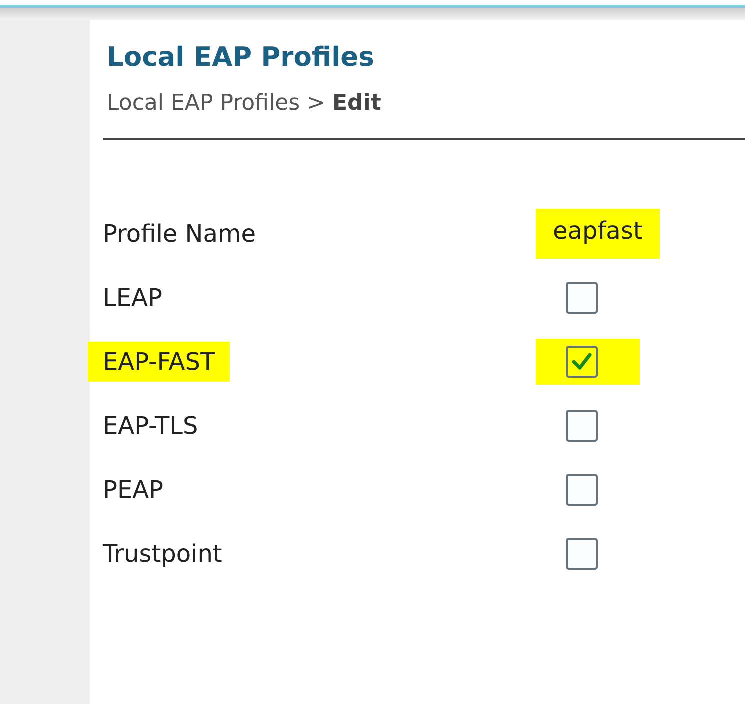 The height and width of the screenshot is (704, 745). I want to click on field-label: PEAP, so click(133, 490).